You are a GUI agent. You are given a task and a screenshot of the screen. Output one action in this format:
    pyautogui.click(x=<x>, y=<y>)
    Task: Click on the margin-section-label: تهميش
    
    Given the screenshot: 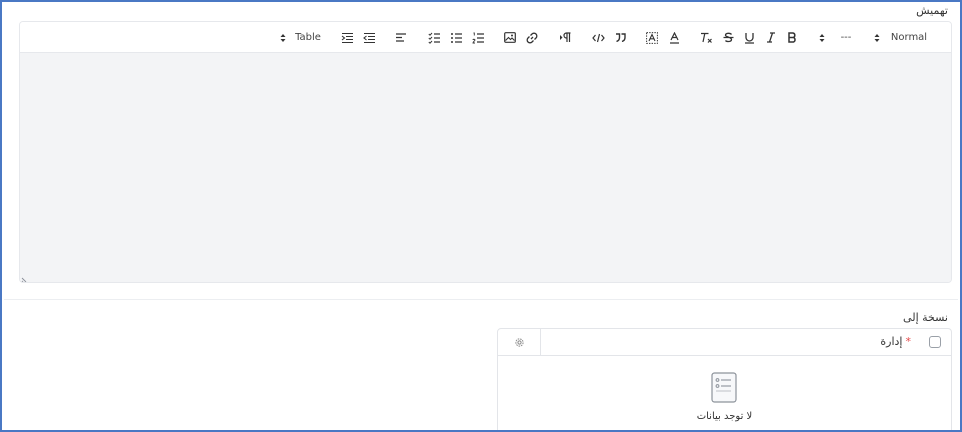 What is the action you would take?
    pyautogui.click(x=932, y=10)
    